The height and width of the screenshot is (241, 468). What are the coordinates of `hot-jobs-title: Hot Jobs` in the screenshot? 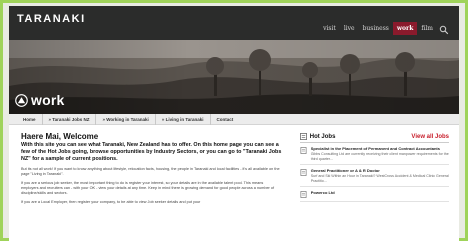 It's located at (322, 136).